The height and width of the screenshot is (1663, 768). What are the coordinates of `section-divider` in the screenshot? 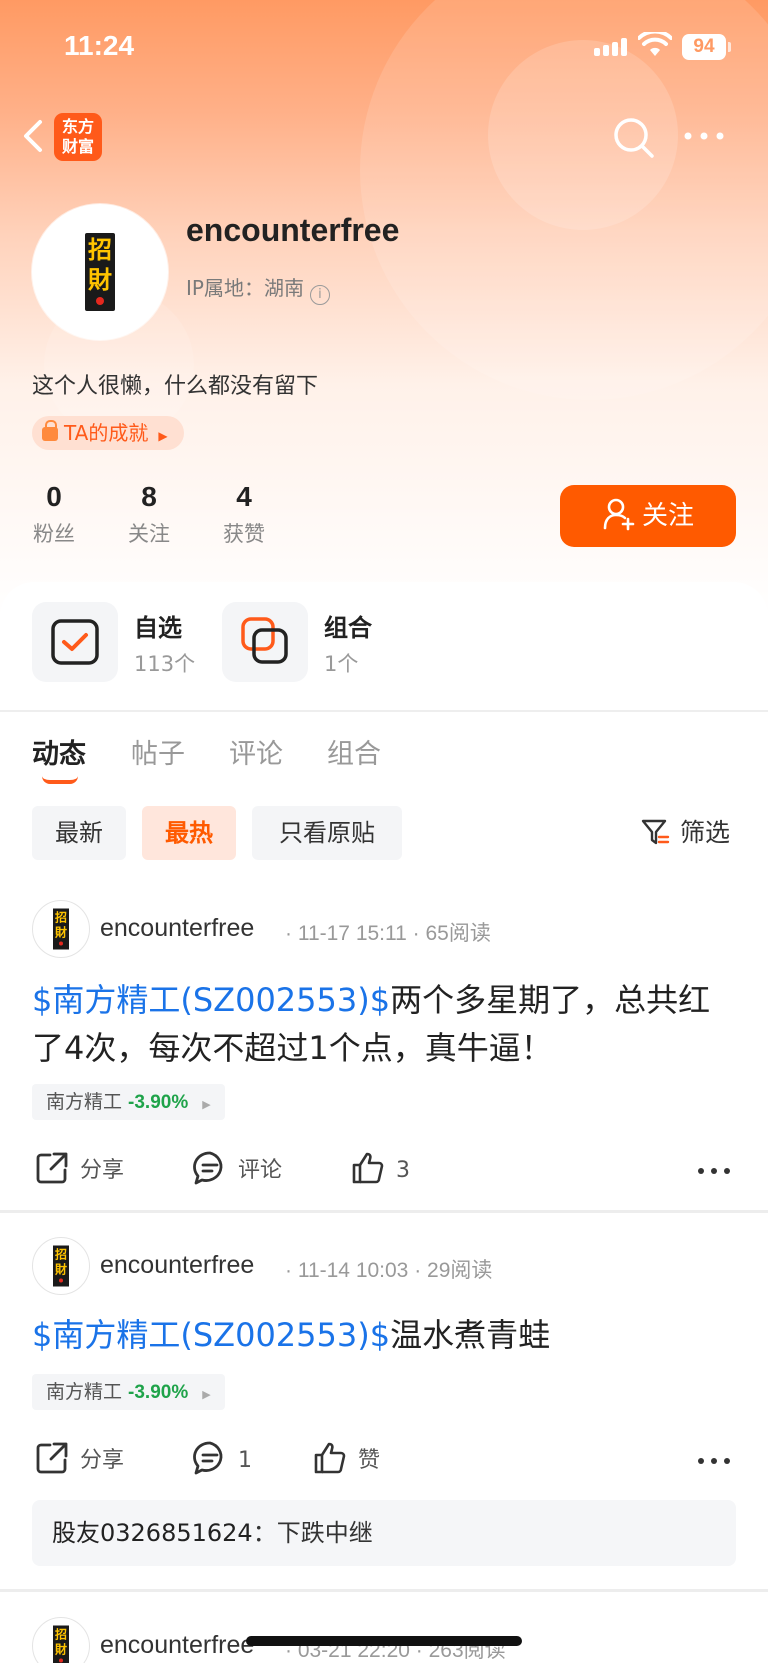 It's located at (384, 711).